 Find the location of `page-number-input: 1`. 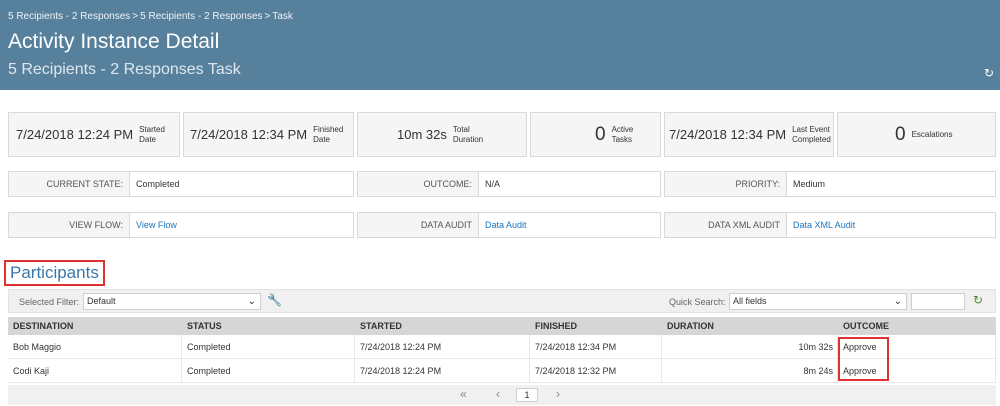

page-number-input: 1 is located at coordinates (527, 395).